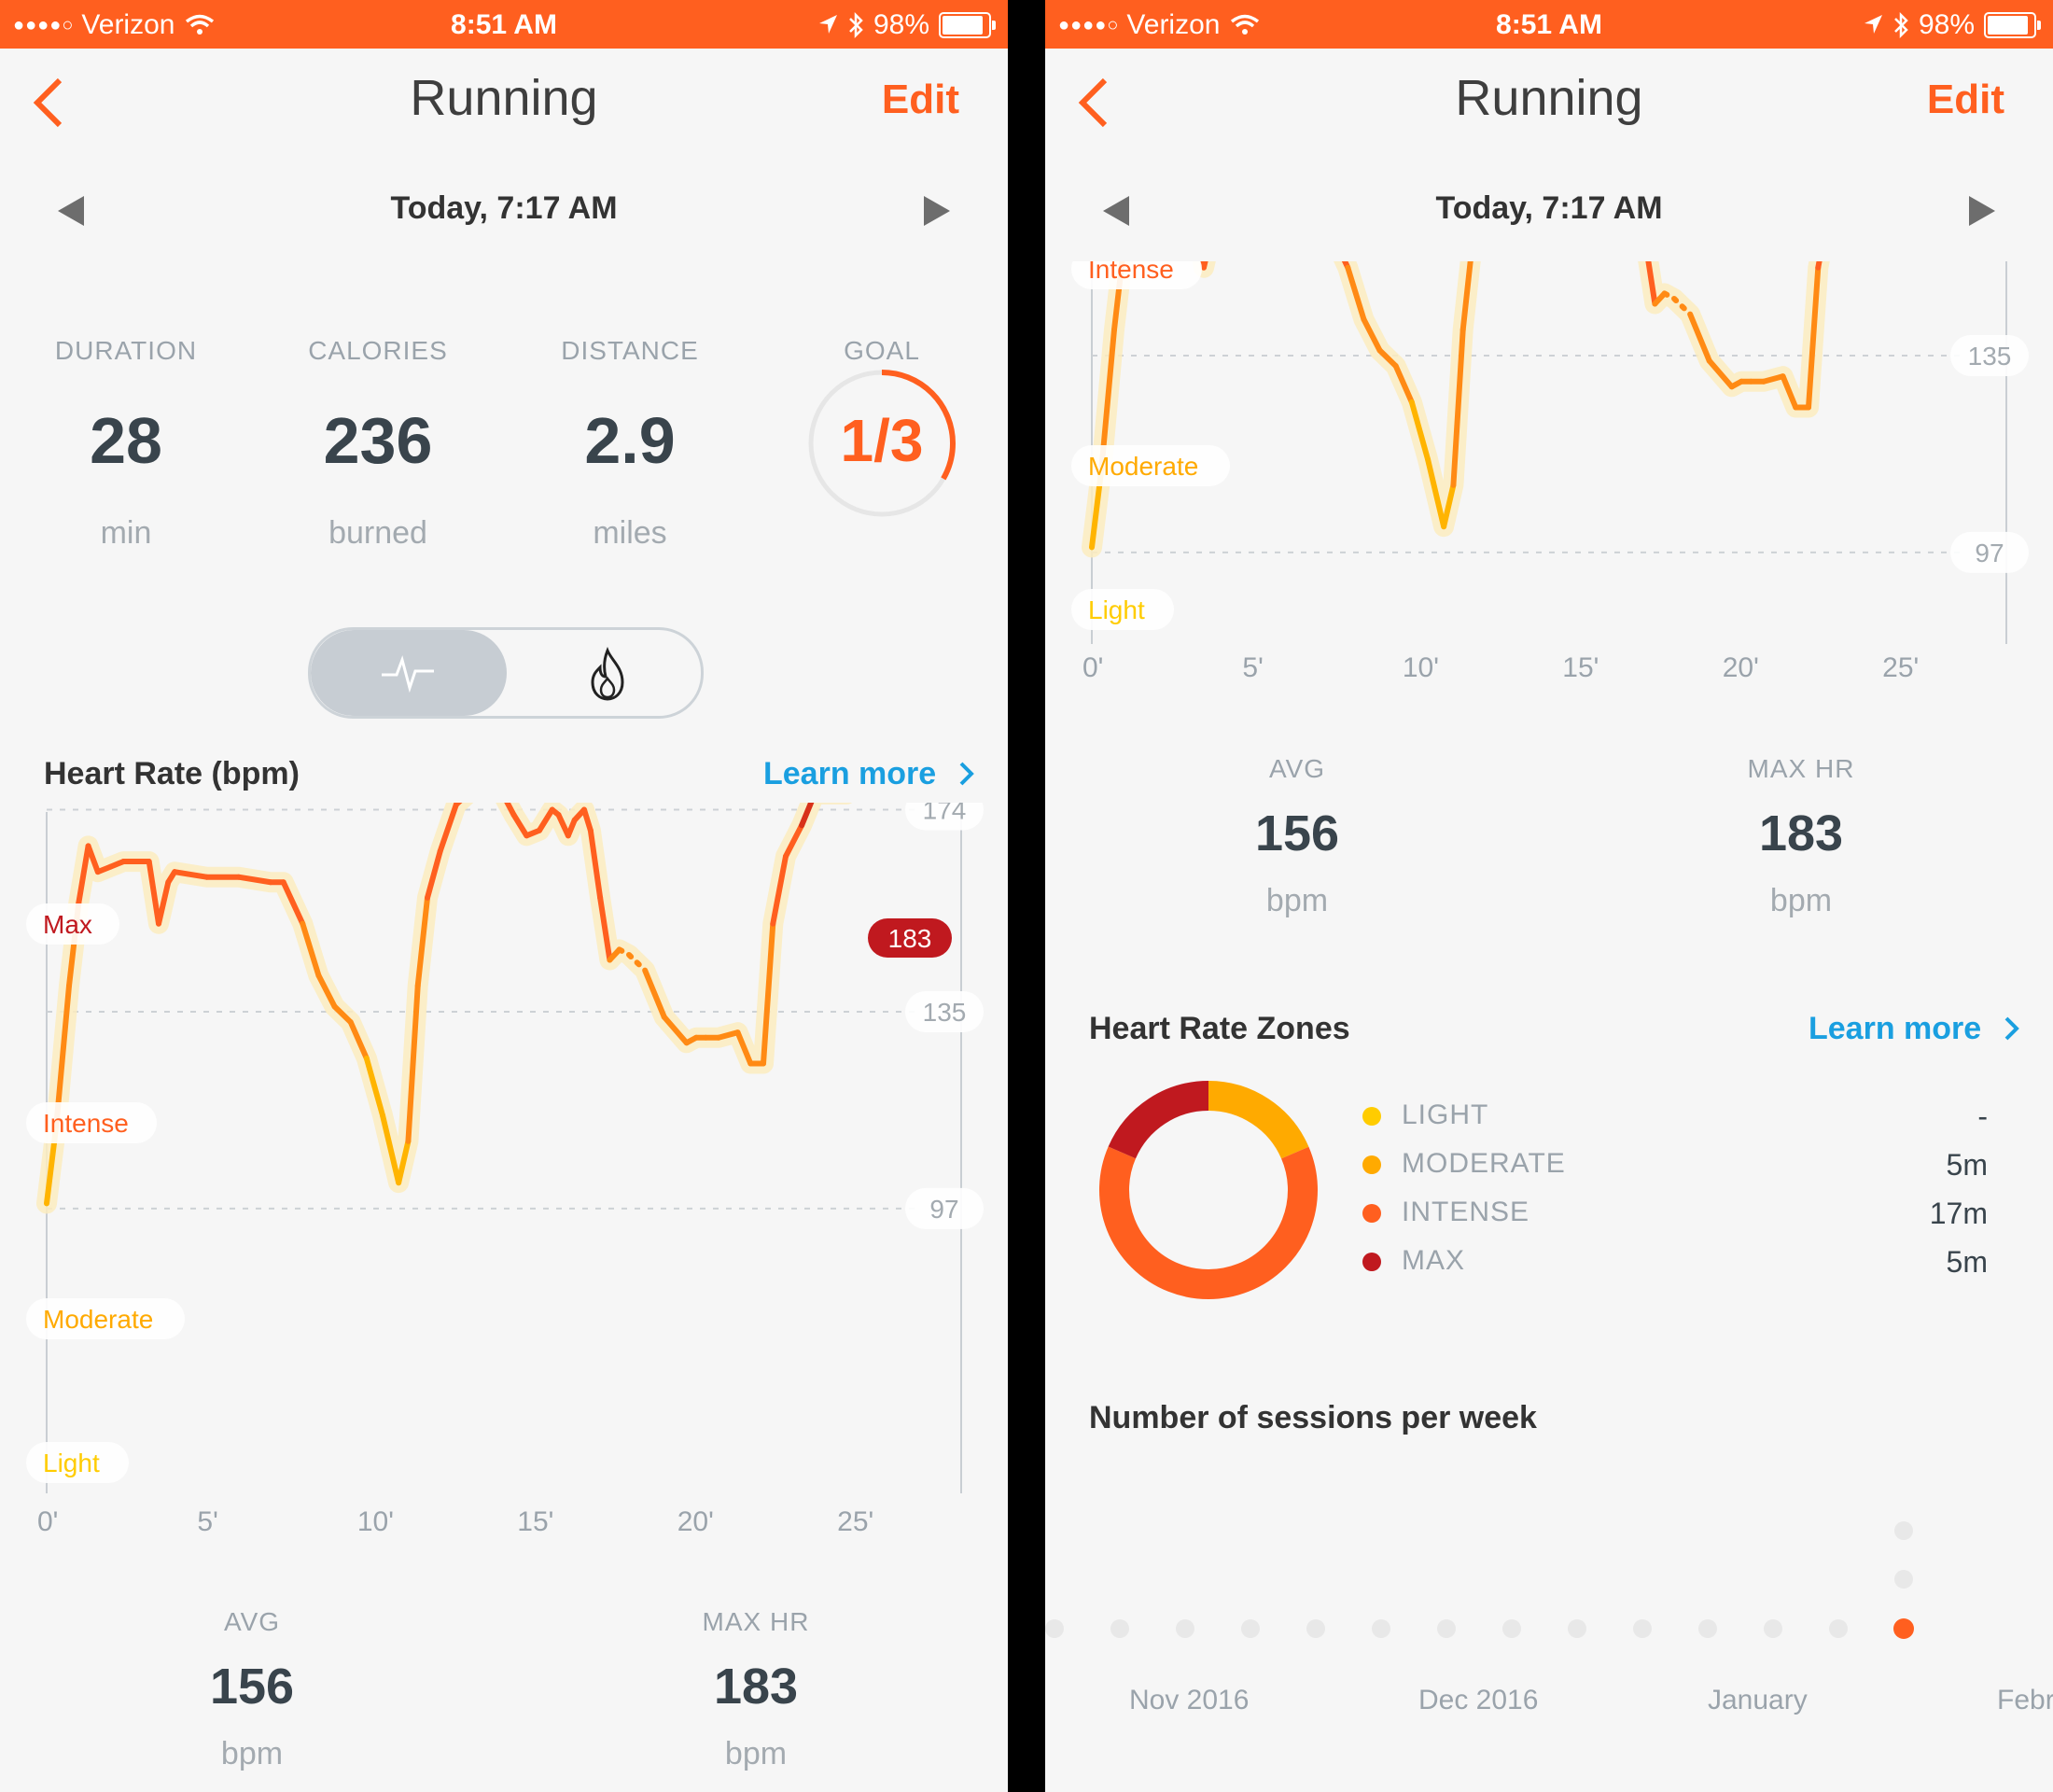 This screenshot has width=2053, height=1792. Describe the element at coordinates (607, 675) in the screenshot. I see `flame-icon` at that location.